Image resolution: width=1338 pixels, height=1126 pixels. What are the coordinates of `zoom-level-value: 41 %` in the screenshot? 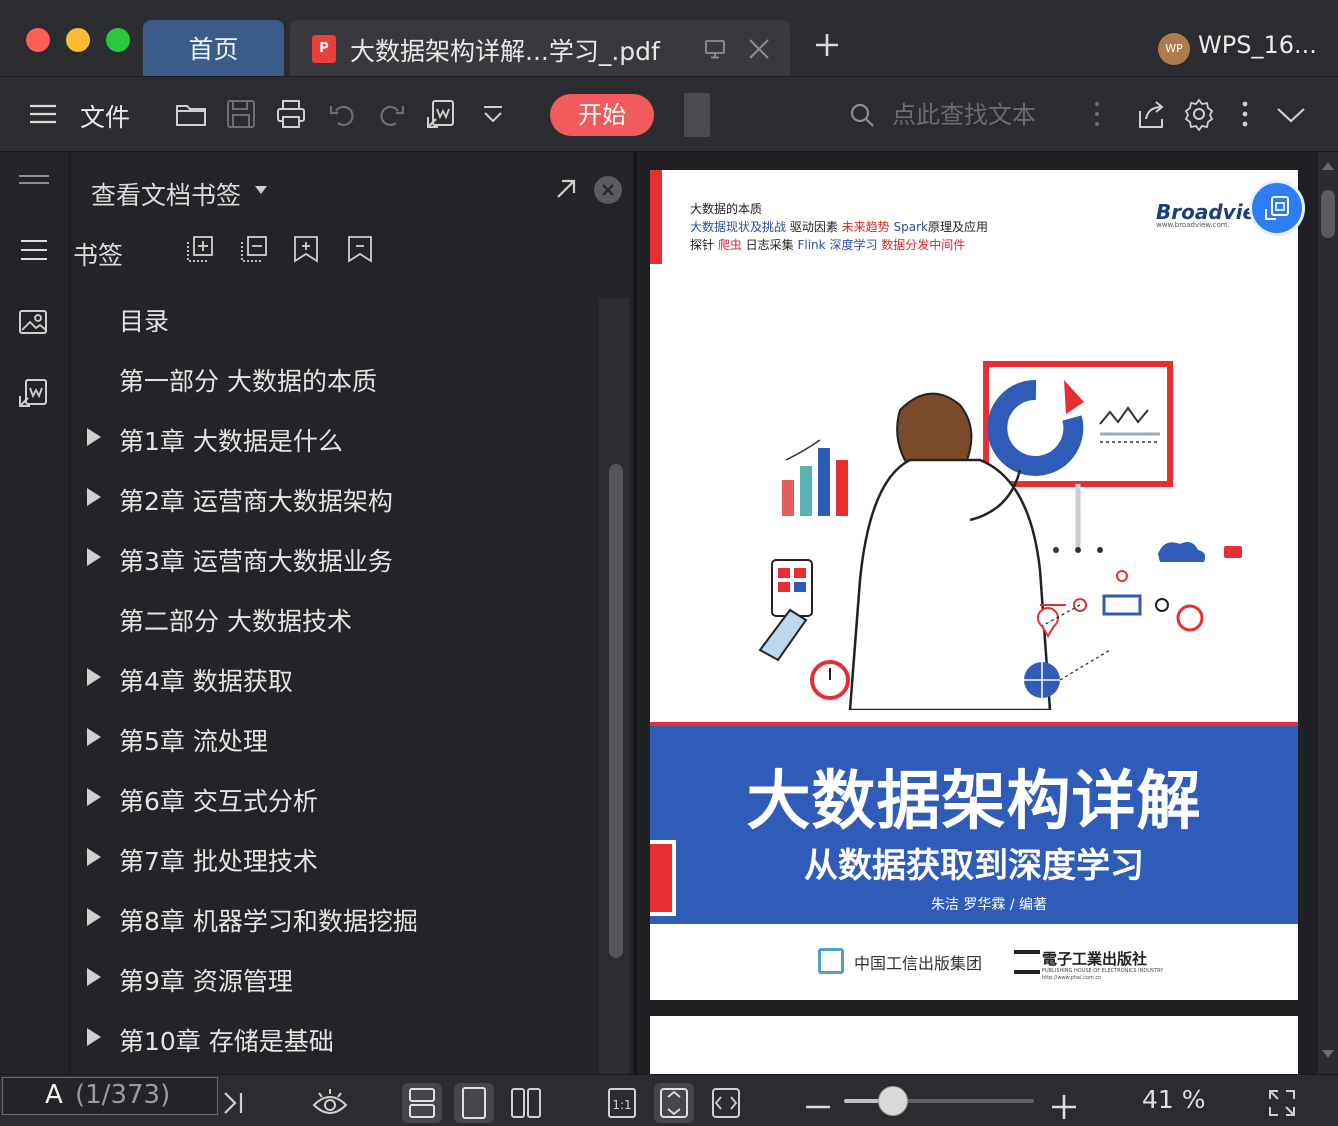 It's located at (1174, 1099).